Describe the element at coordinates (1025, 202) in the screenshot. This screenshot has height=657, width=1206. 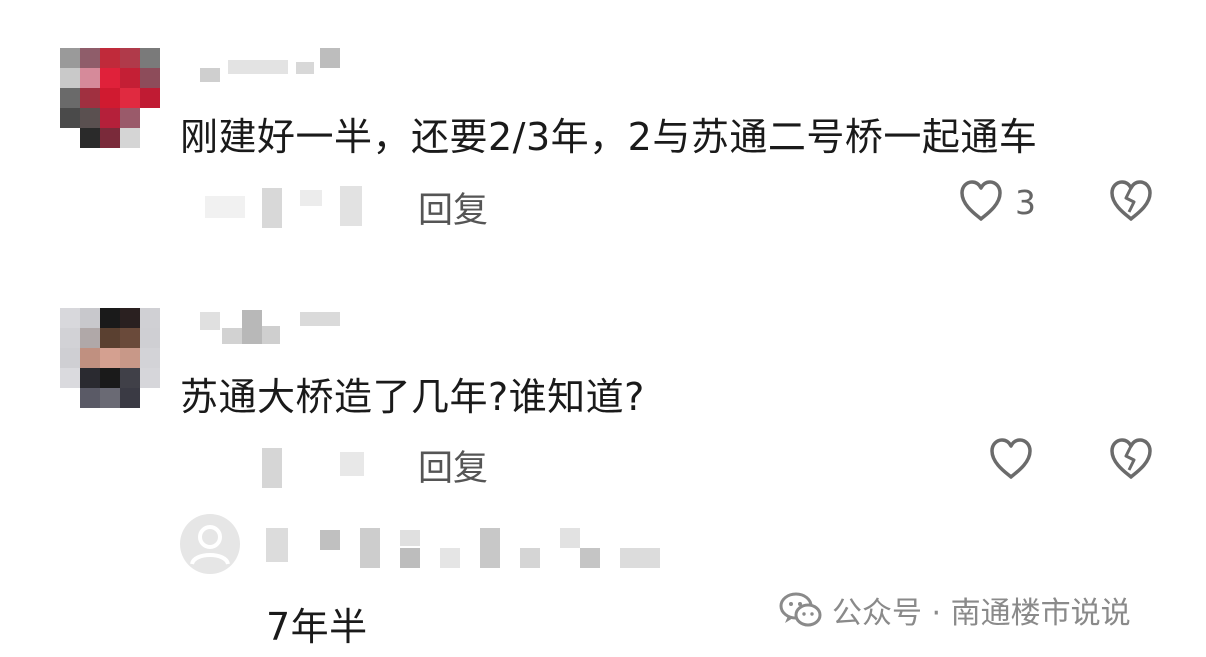
I see `like-count: 3` at that location.